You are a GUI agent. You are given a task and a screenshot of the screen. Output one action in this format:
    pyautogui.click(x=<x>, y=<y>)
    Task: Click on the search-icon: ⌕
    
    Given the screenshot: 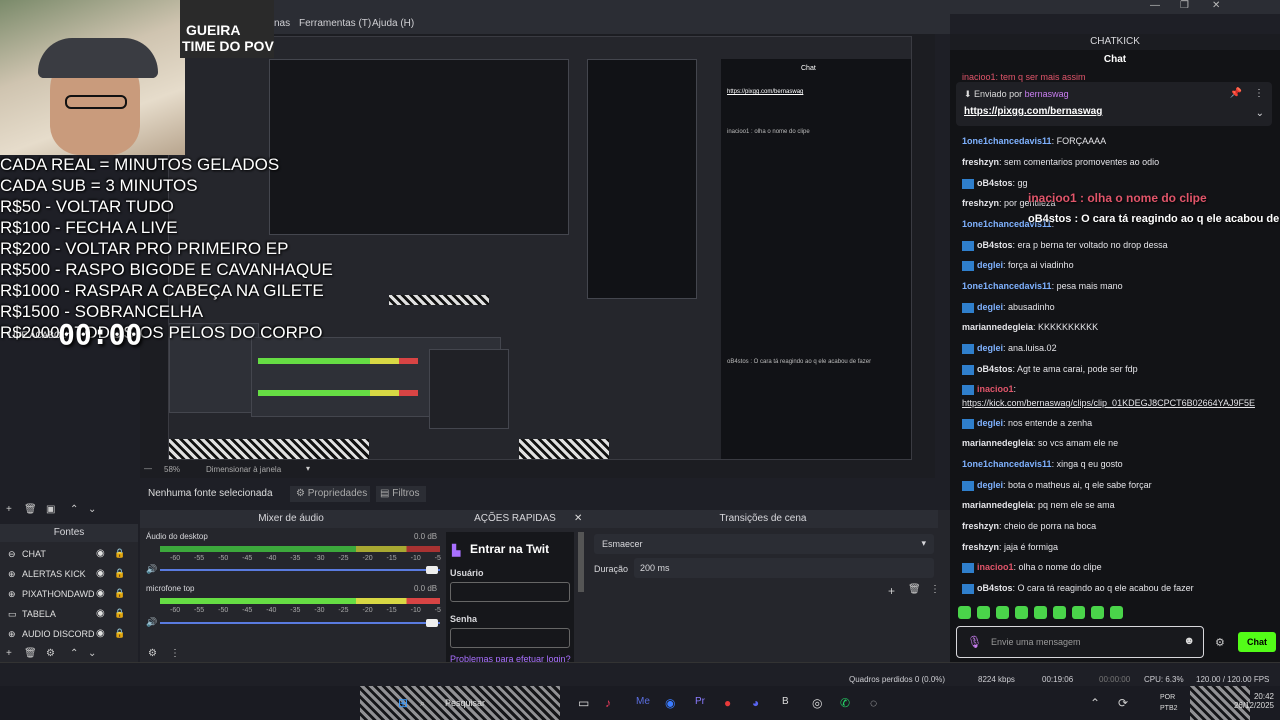 What is the action you would take?
    pyautogui.click(x=422, y=703)
    